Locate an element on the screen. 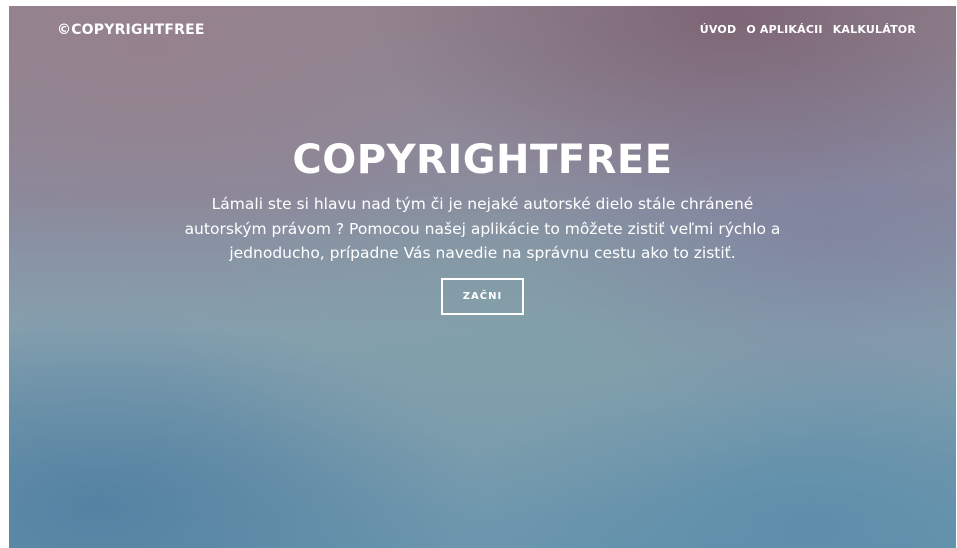  nav-link-kalkulator: KALKULÁTOR is located at coordinates (874, 29).